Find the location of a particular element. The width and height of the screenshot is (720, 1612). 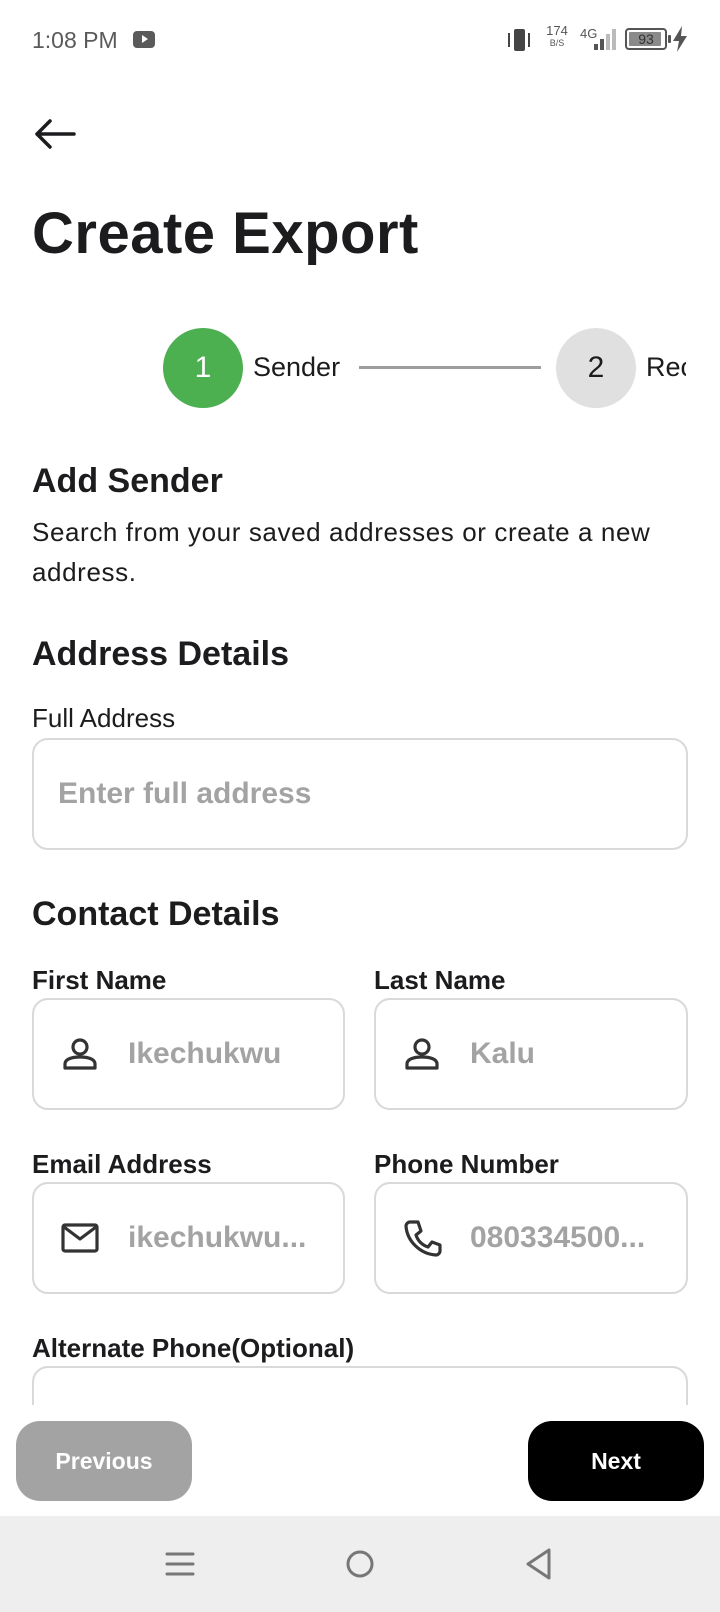

vibrate-icon is located at coordinates (519, 40).